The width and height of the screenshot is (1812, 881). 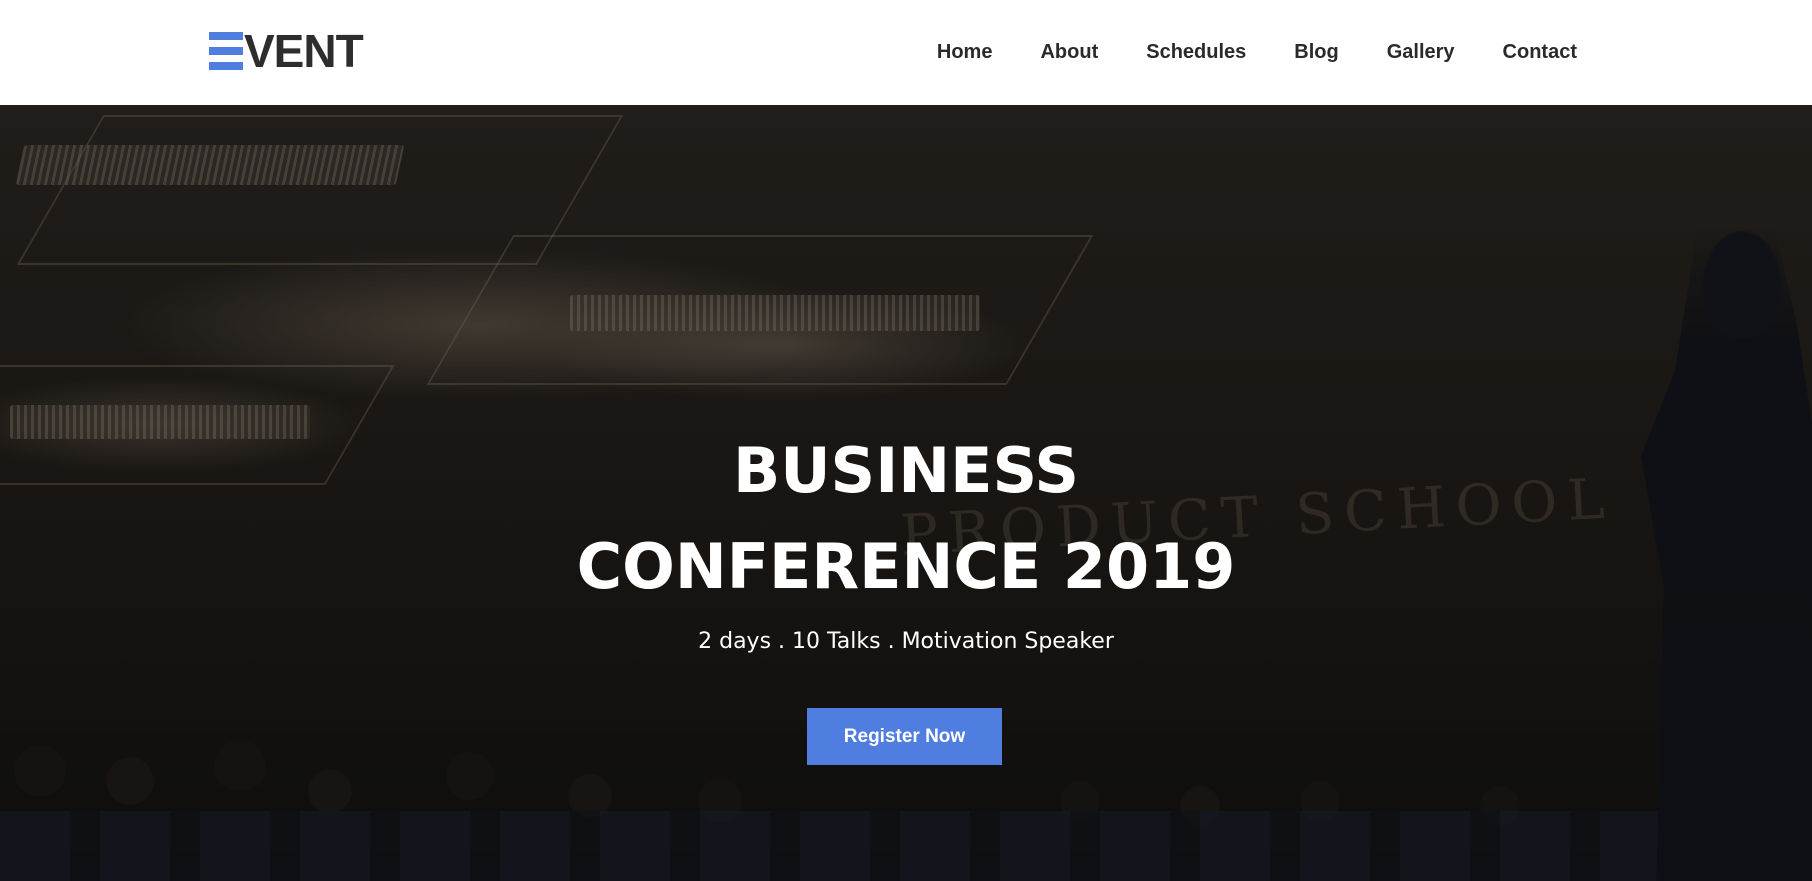 What do you see at coordinates (906, 470) in the screenshot?
I see `hero-title-line-1: BUSINESS` at bounding box center [906, 470].